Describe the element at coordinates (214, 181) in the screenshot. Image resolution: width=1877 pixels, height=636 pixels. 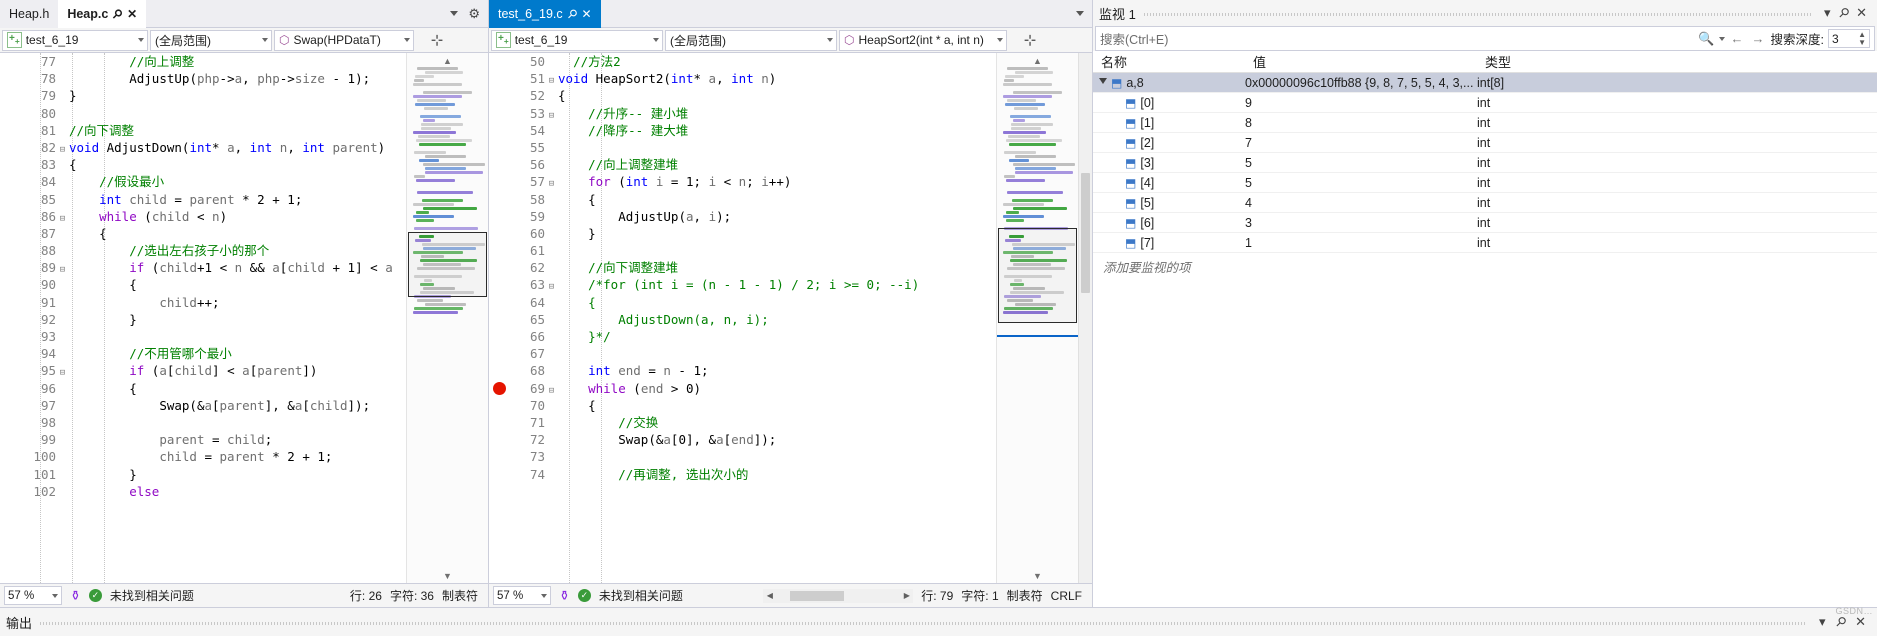
I see `code-line: 84 //假设最小` at that location.